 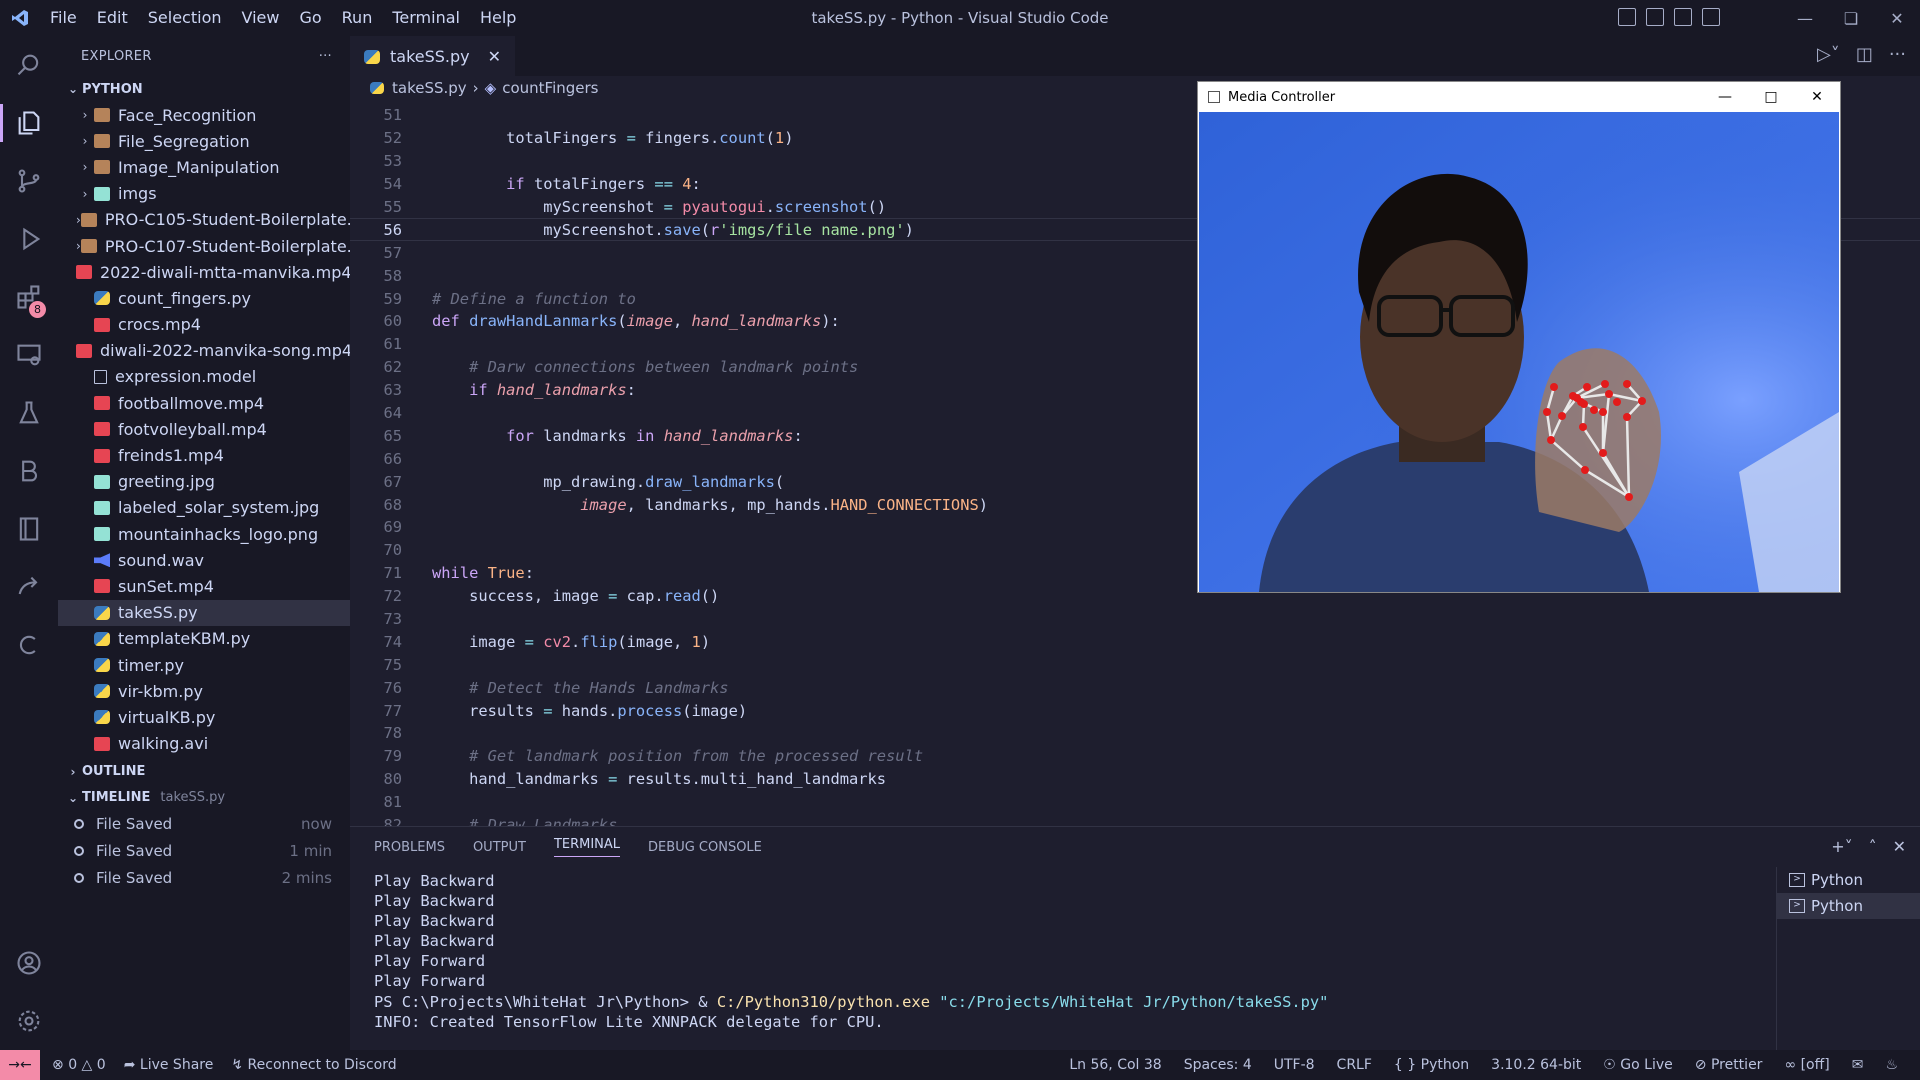 I want to click on split-editor-icon: ◫, so click(x=1864, y=54).